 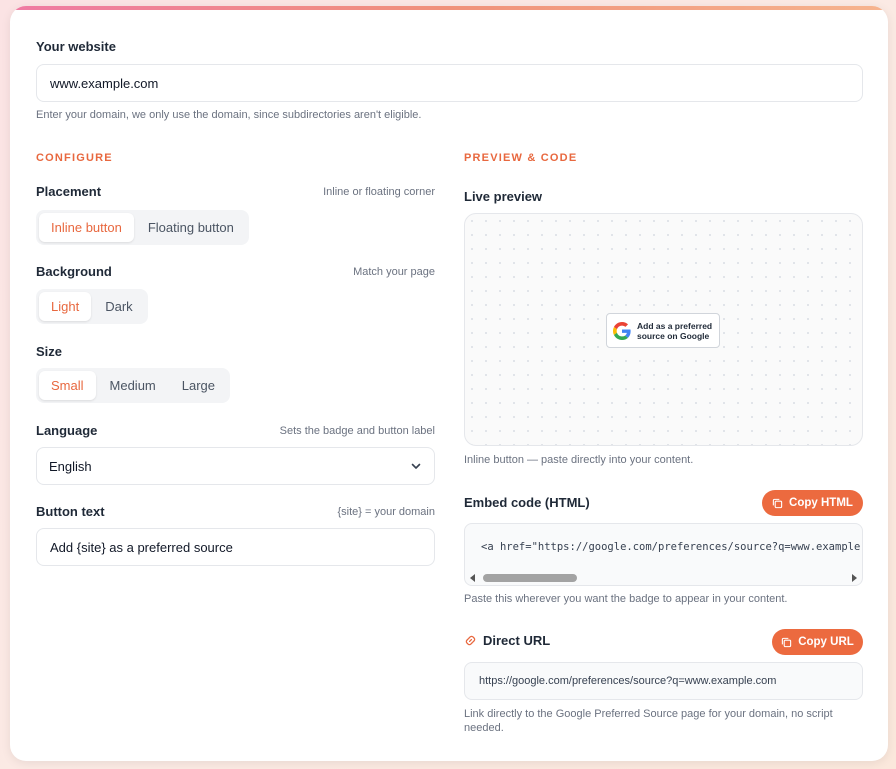 I want to click on language-label: Language, so click(x=67, y=430).